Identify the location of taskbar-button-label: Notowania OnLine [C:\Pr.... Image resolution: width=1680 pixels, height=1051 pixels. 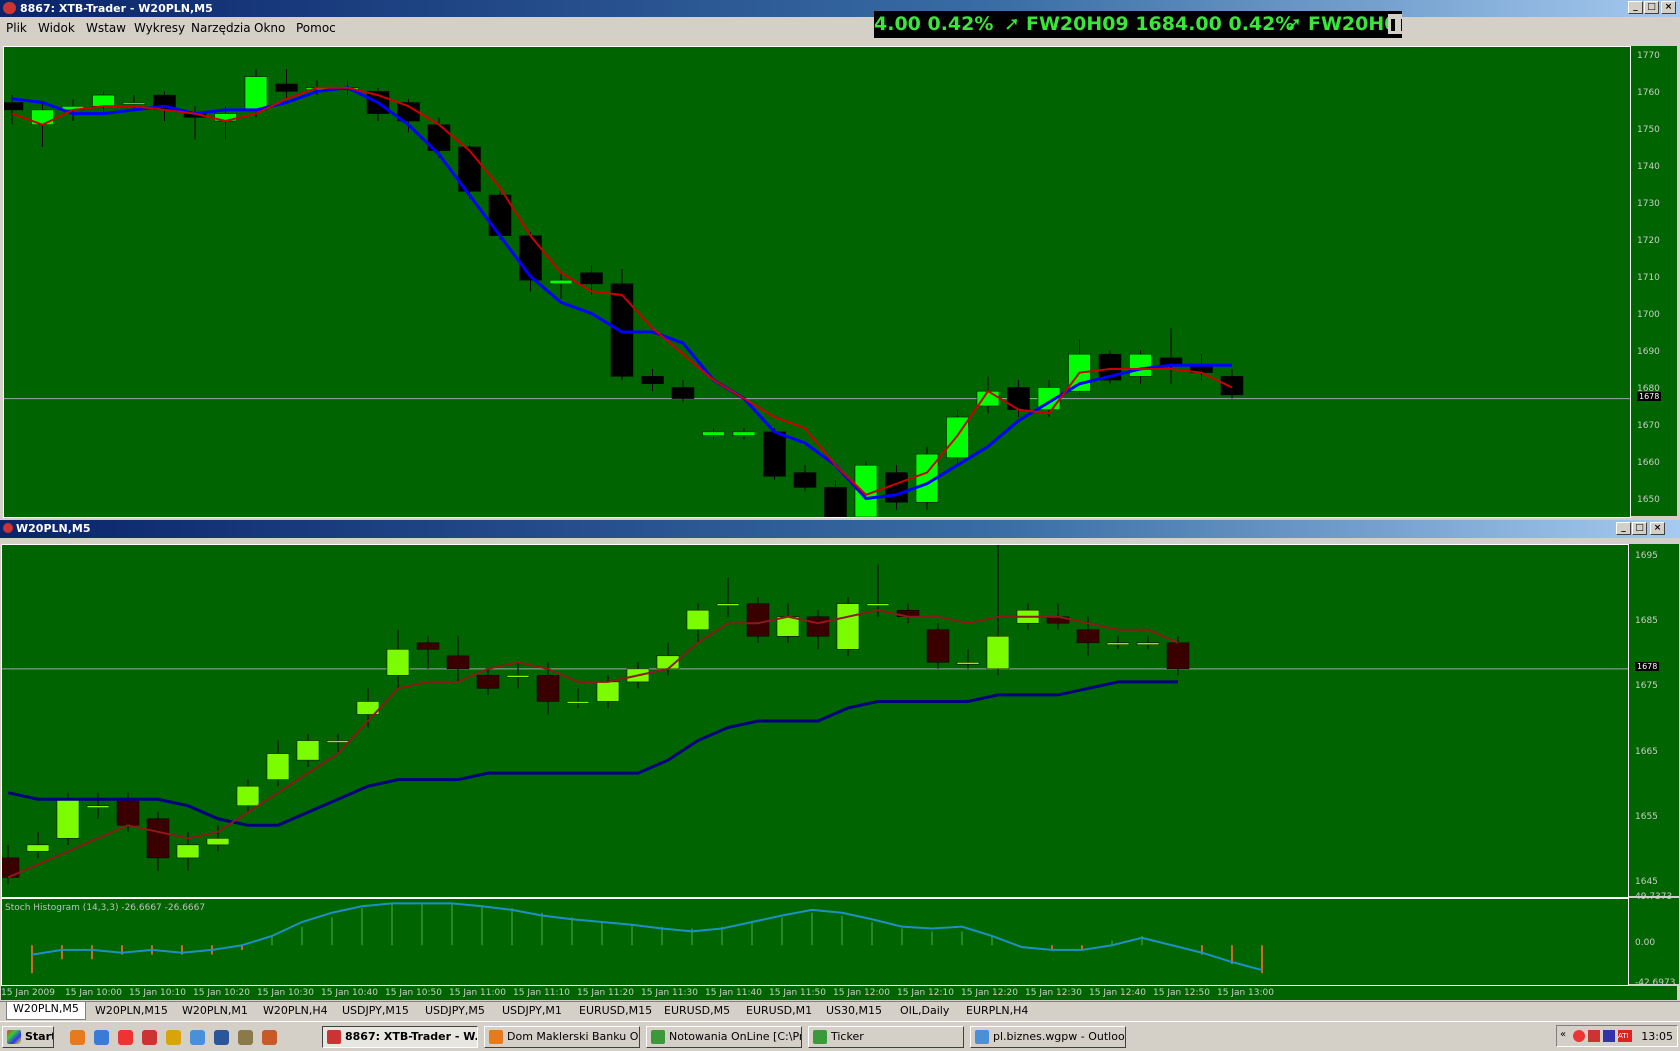
(735, 1036).